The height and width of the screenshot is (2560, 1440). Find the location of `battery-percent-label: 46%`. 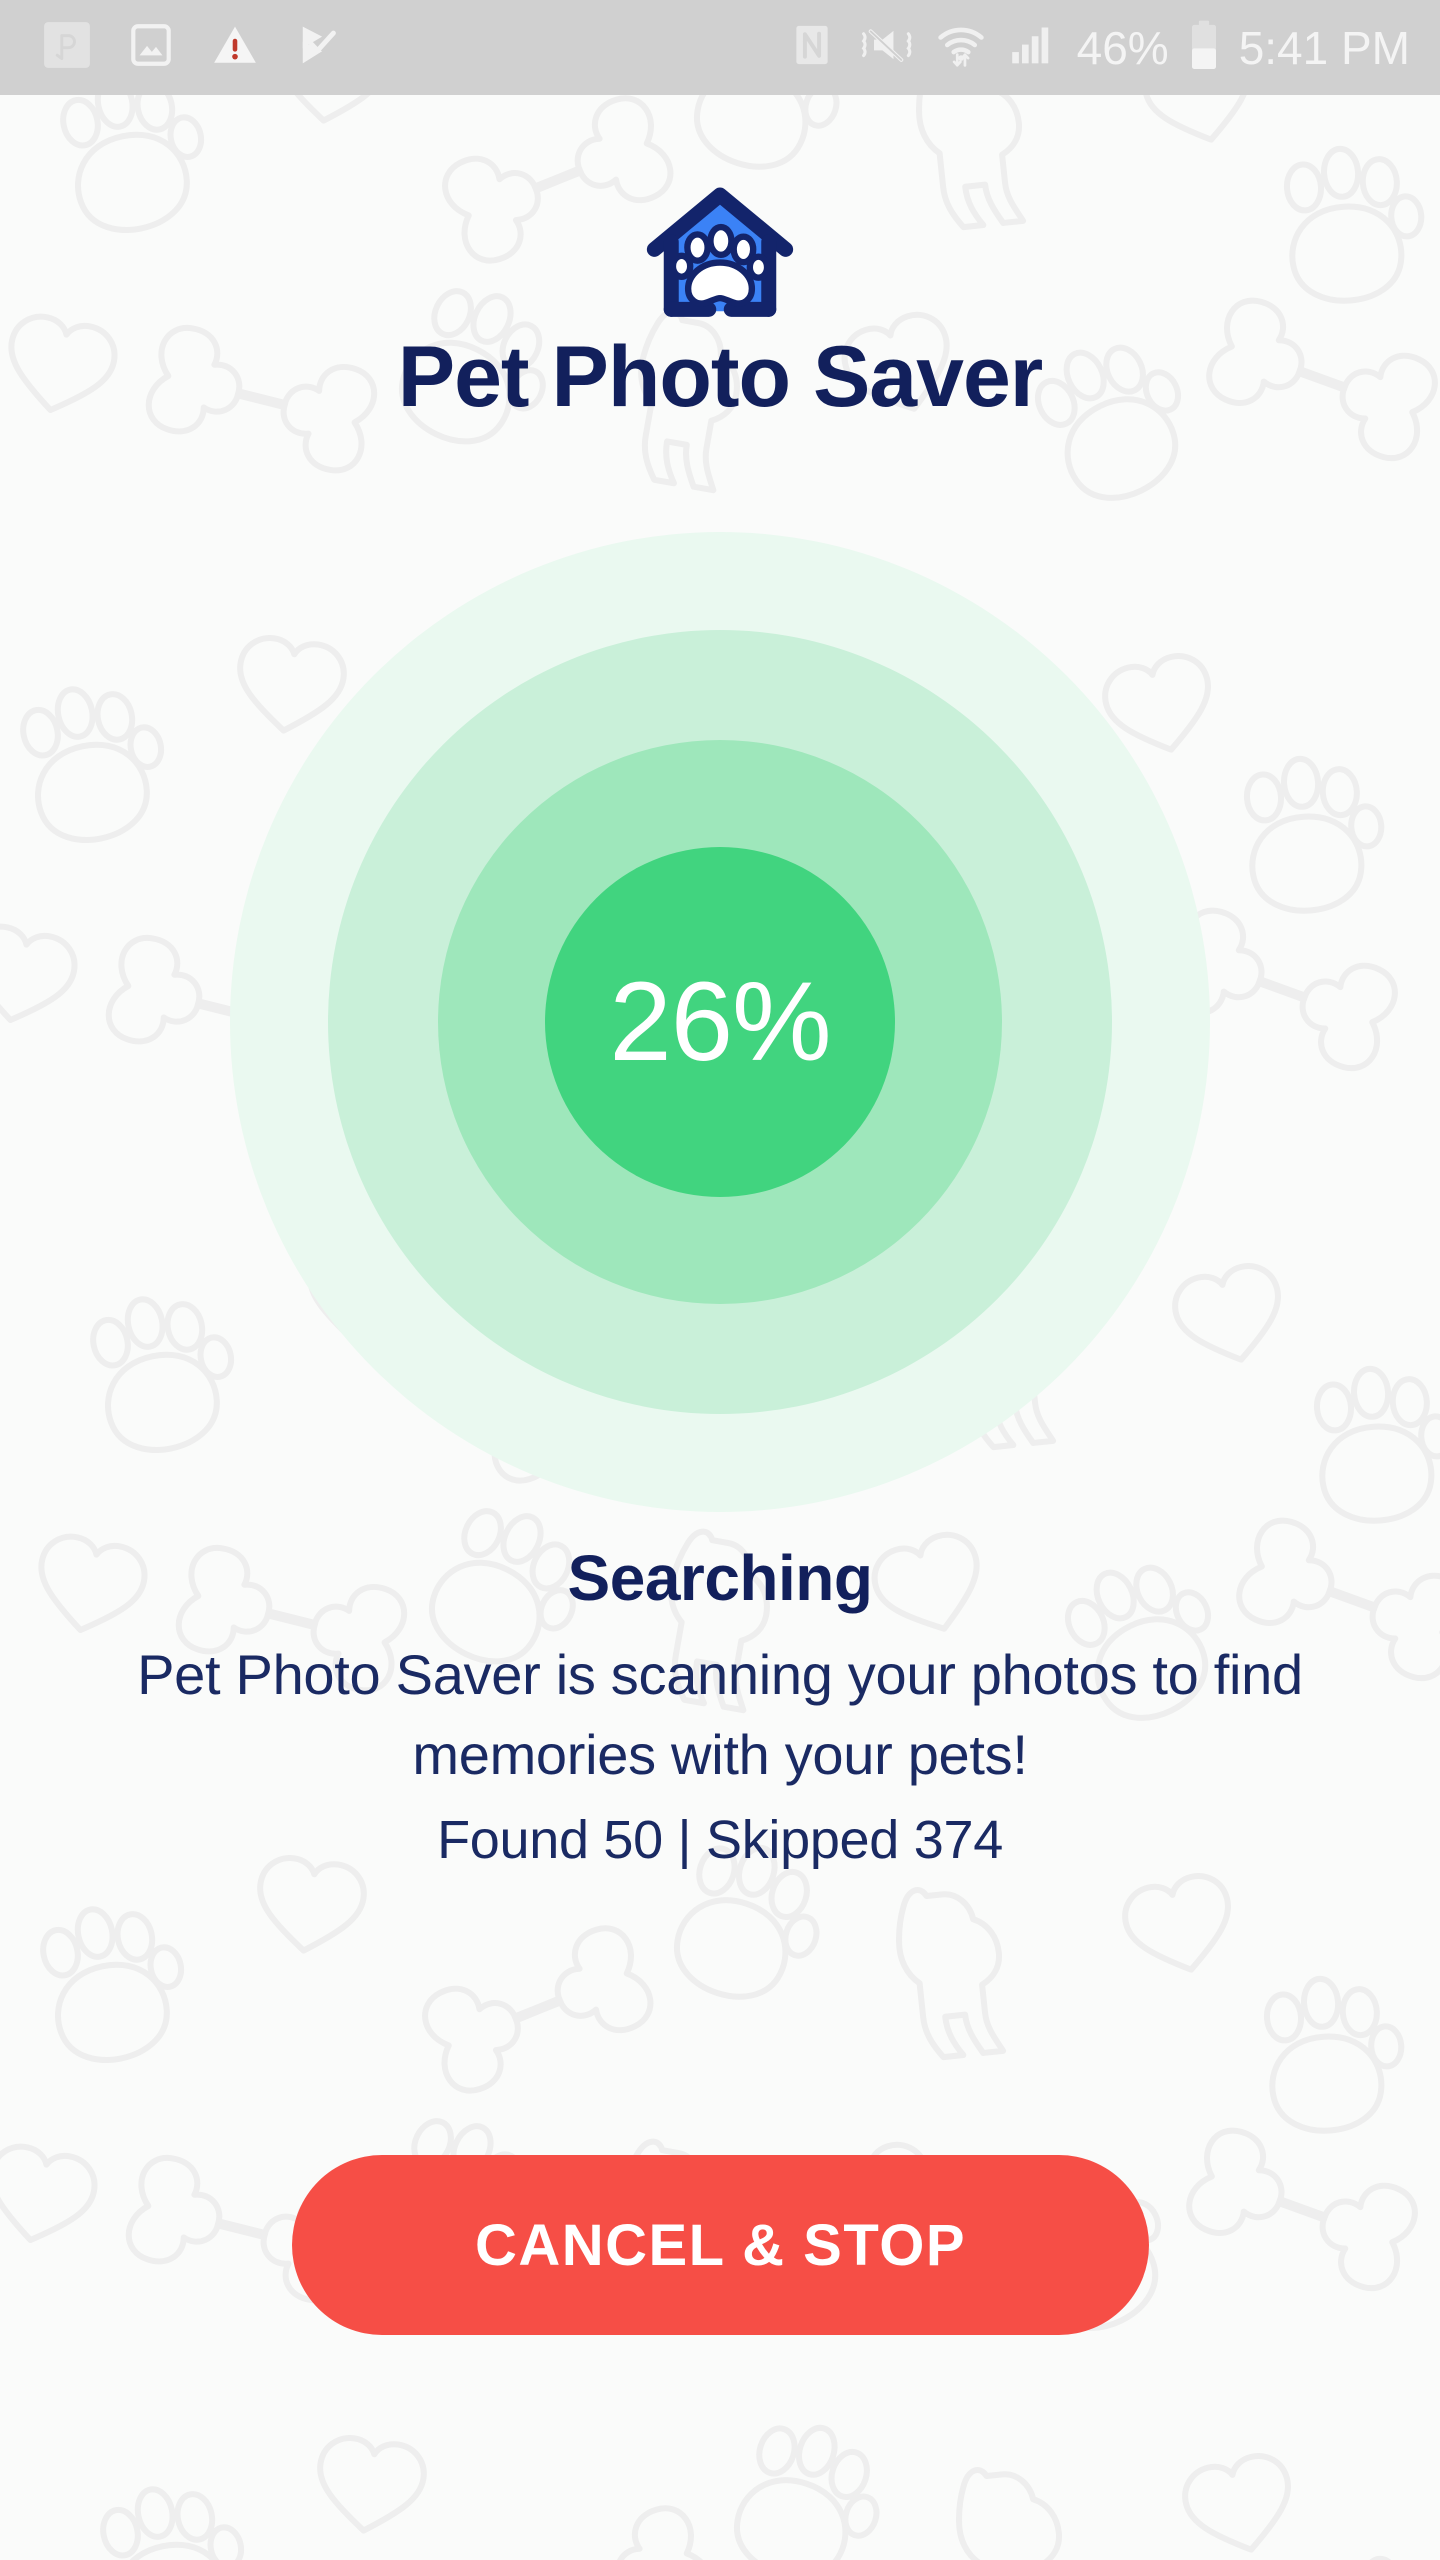

battery-percent-label: 46% is located at coordinates (1122, 47).